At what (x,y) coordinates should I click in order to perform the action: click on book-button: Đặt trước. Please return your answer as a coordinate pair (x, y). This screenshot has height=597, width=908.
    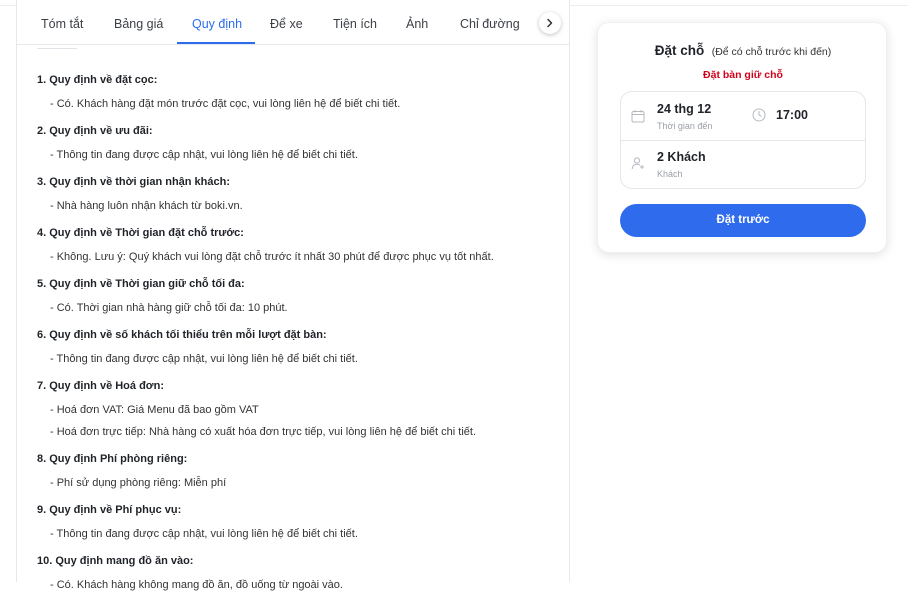
    Looking at the image, I should click on (743, 220).